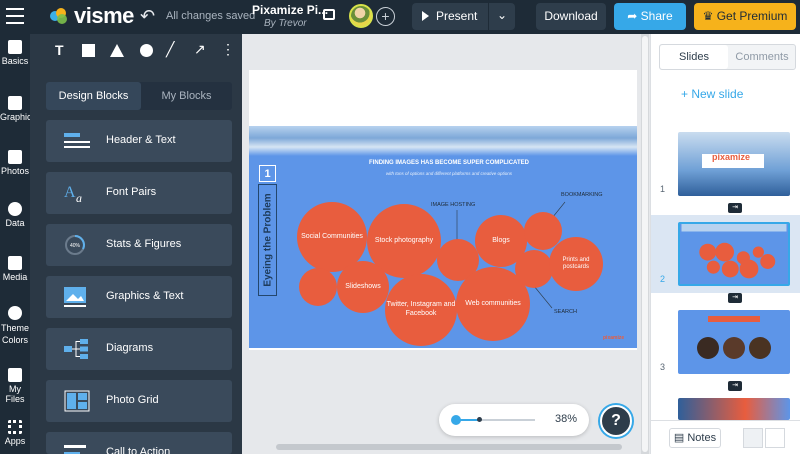 Image resolution: width=800 pixels, height=454 pixels. Describe the element at coordinates (680, 438) in the screenshot. I see `notes-icon: ▤` at that location.